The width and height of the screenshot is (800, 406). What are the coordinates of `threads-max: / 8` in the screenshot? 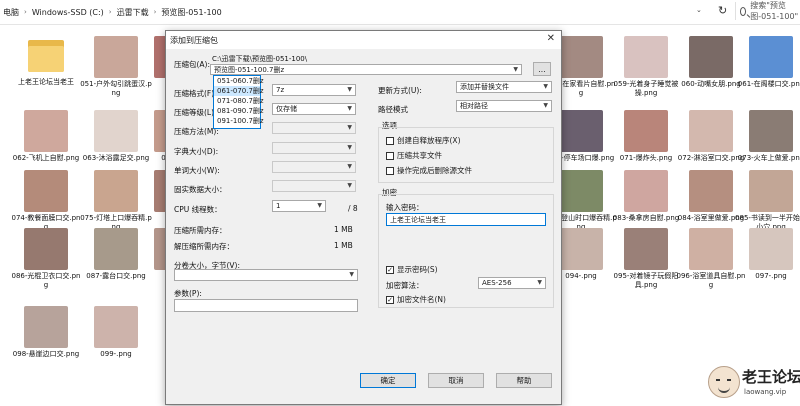 It's located at (353, 208).